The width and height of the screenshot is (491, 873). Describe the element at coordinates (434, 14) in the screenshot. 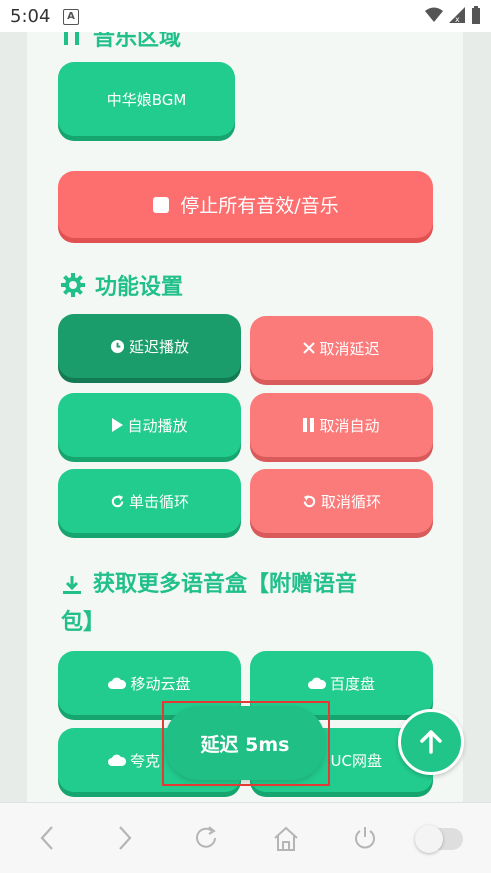

I see `wifi-icon` at that location.